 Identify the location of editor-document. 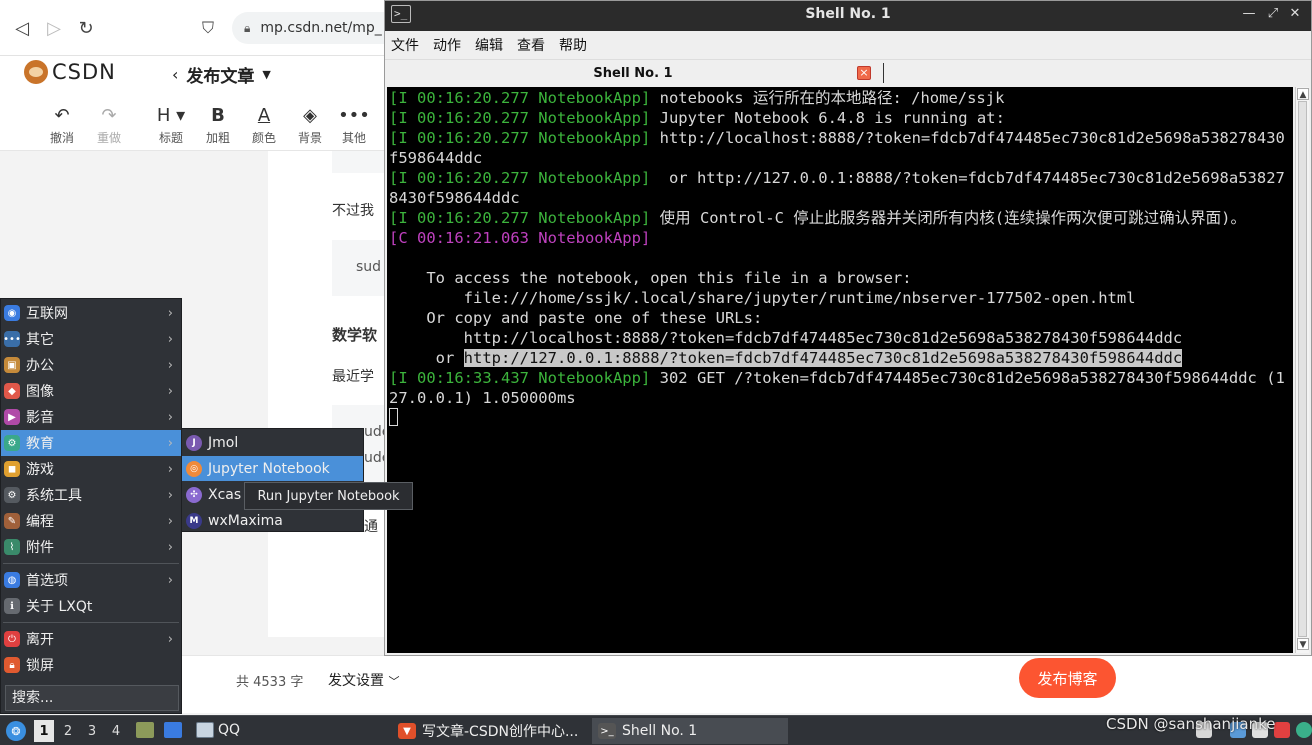
(327, 394).